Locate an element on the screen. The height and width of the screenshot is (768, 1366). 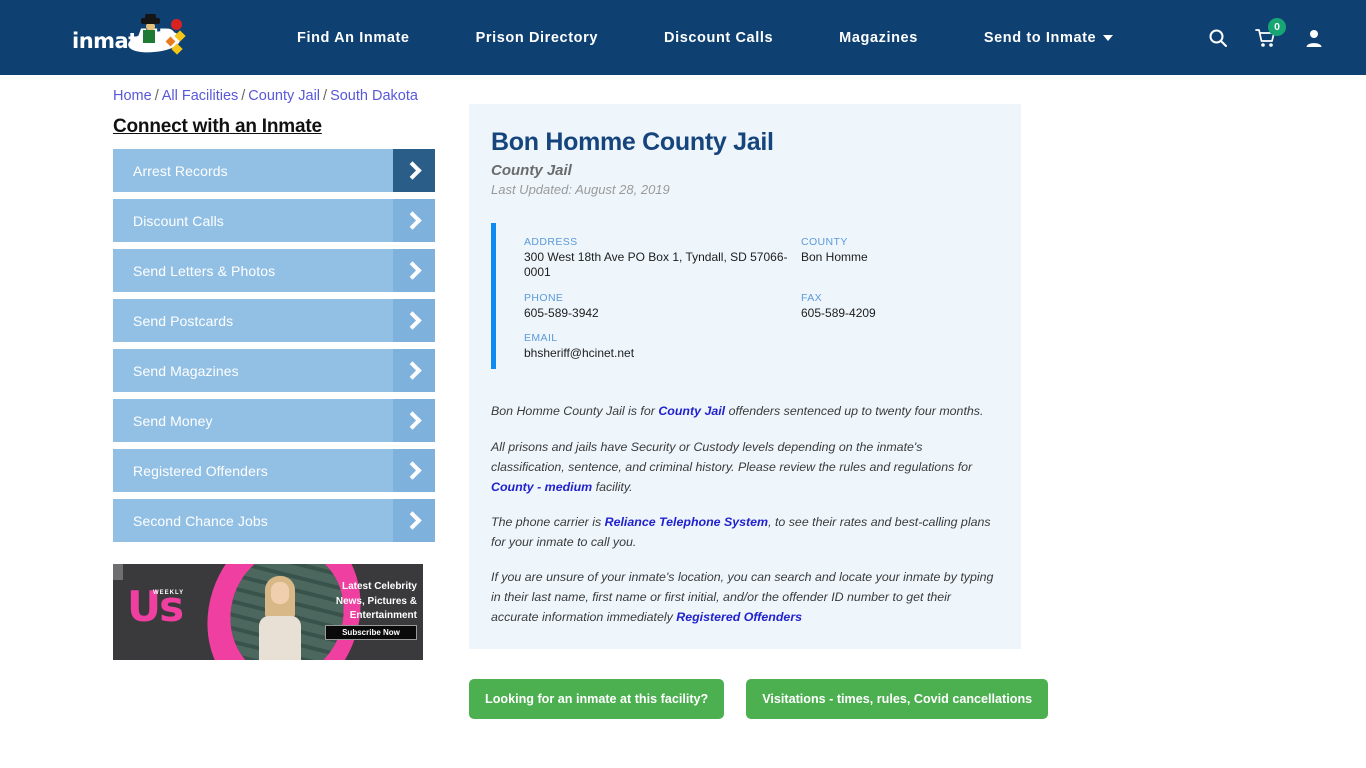
nav-item-send-to-inmate-label: Send to Inmate is located at coordinates (1040, 37).